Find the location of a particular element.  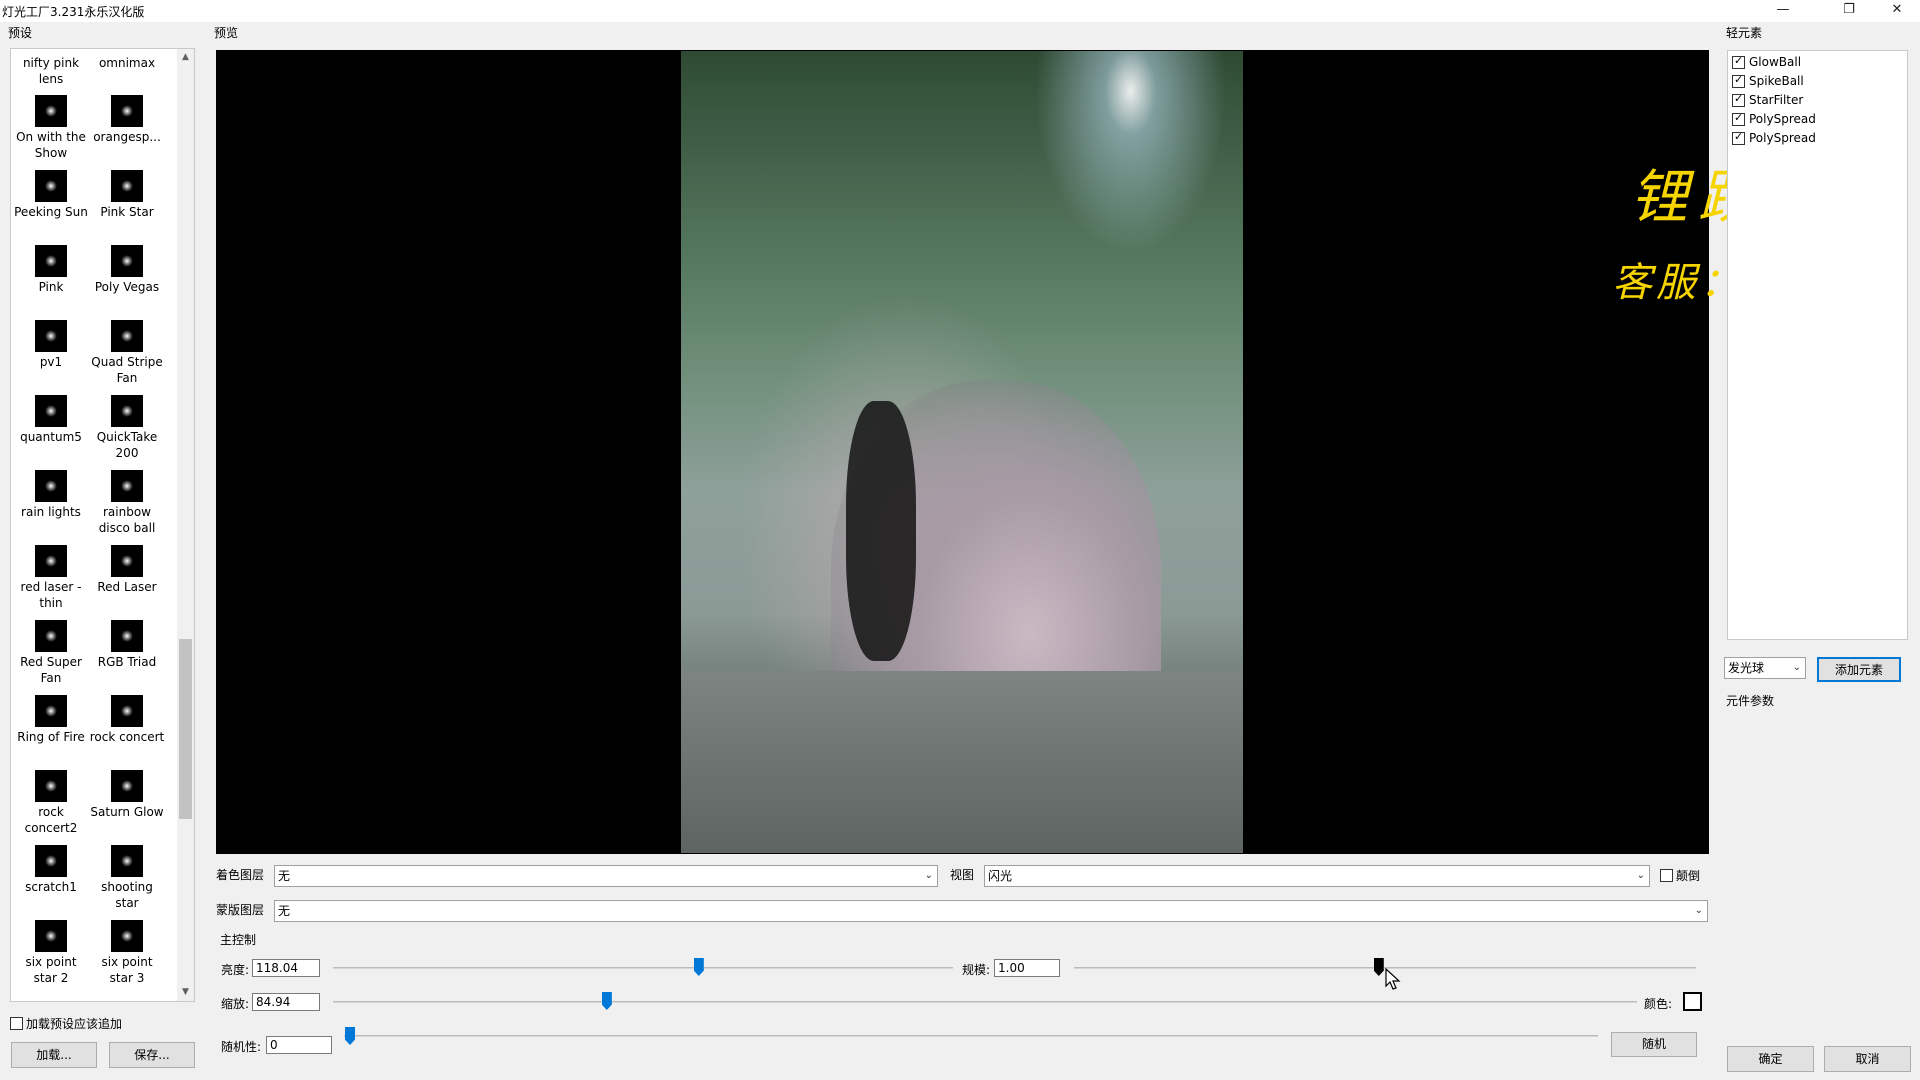

preset-item: Peeking Sun is located at coordinates (51, 207).